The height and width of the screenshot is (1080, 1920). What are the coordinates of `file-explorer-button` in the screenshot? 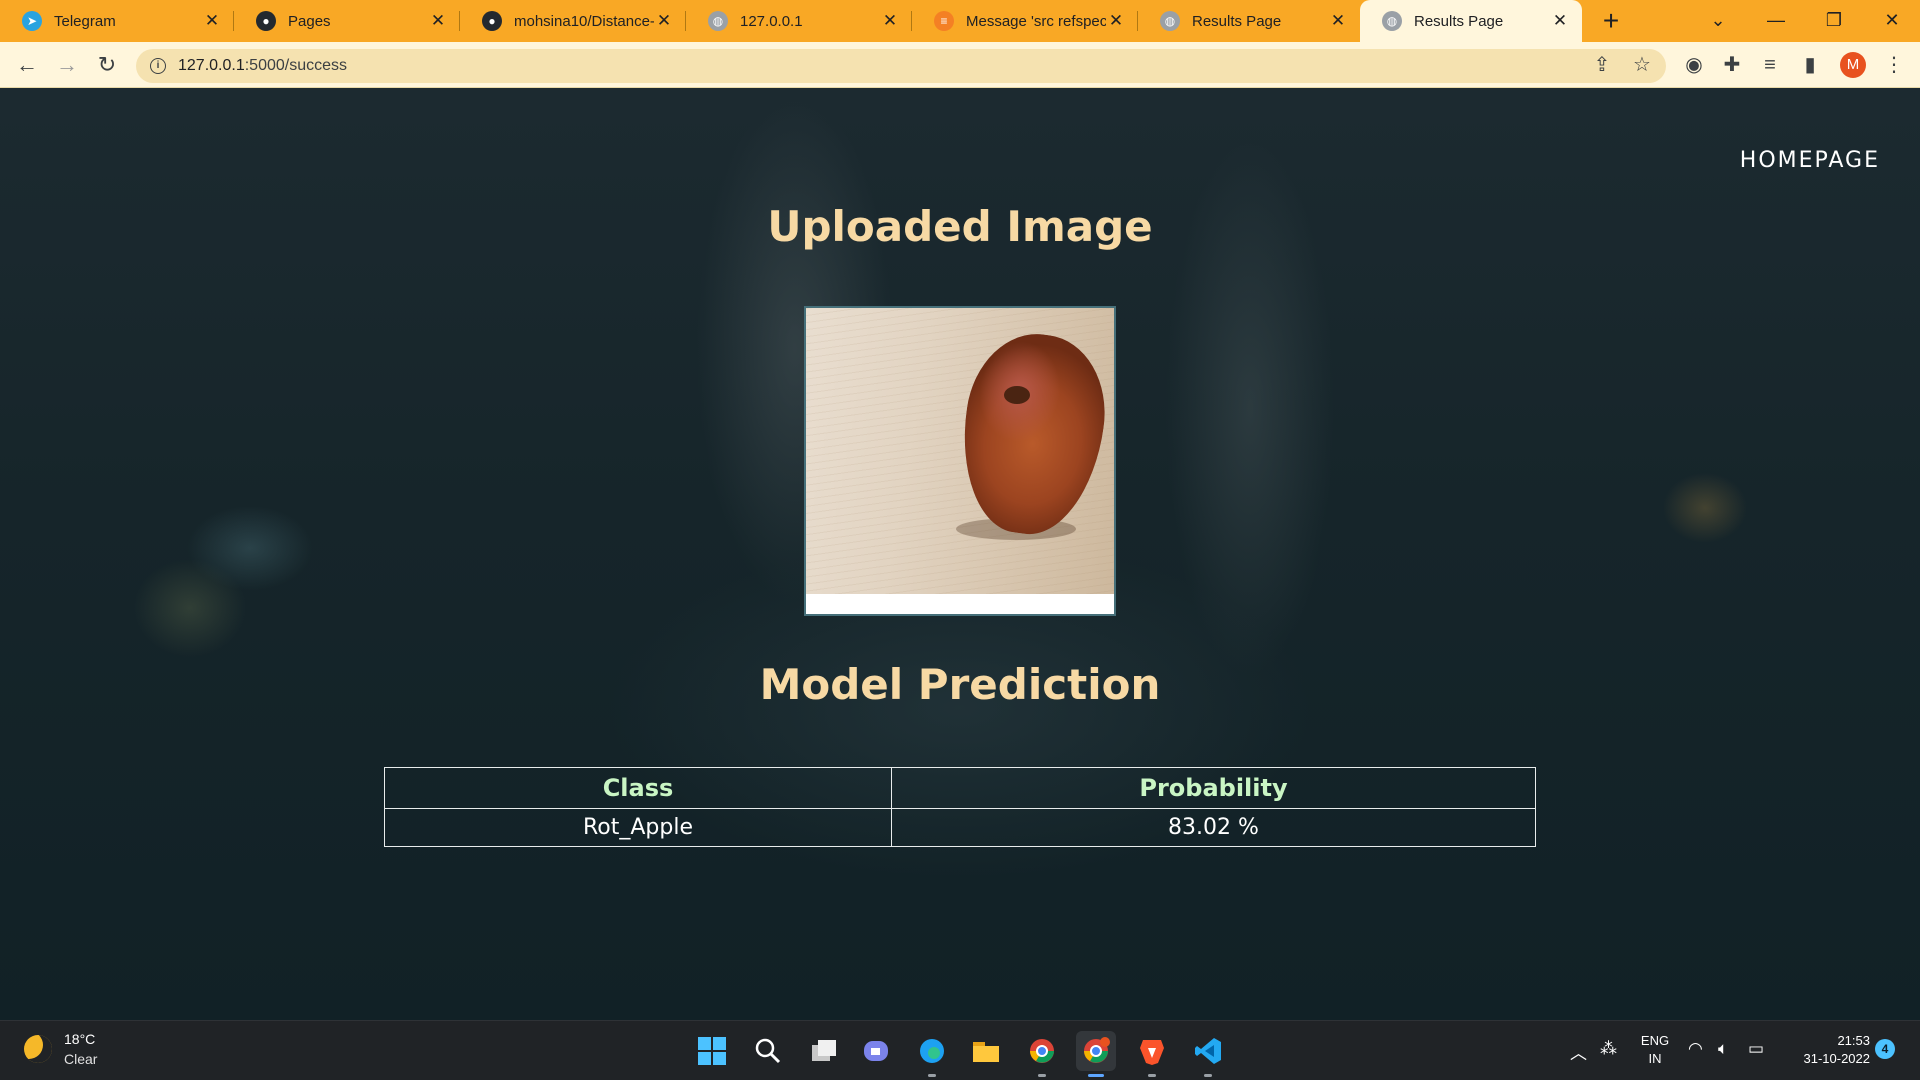 It's located at (986, 1051).